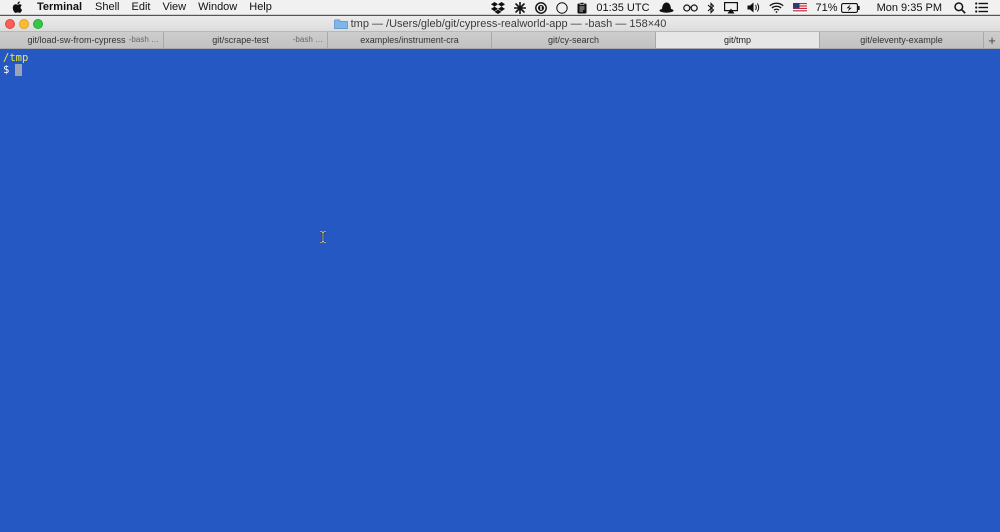 The image size is (1000, 532). I want to click on volume-icon, so click(753, 7).